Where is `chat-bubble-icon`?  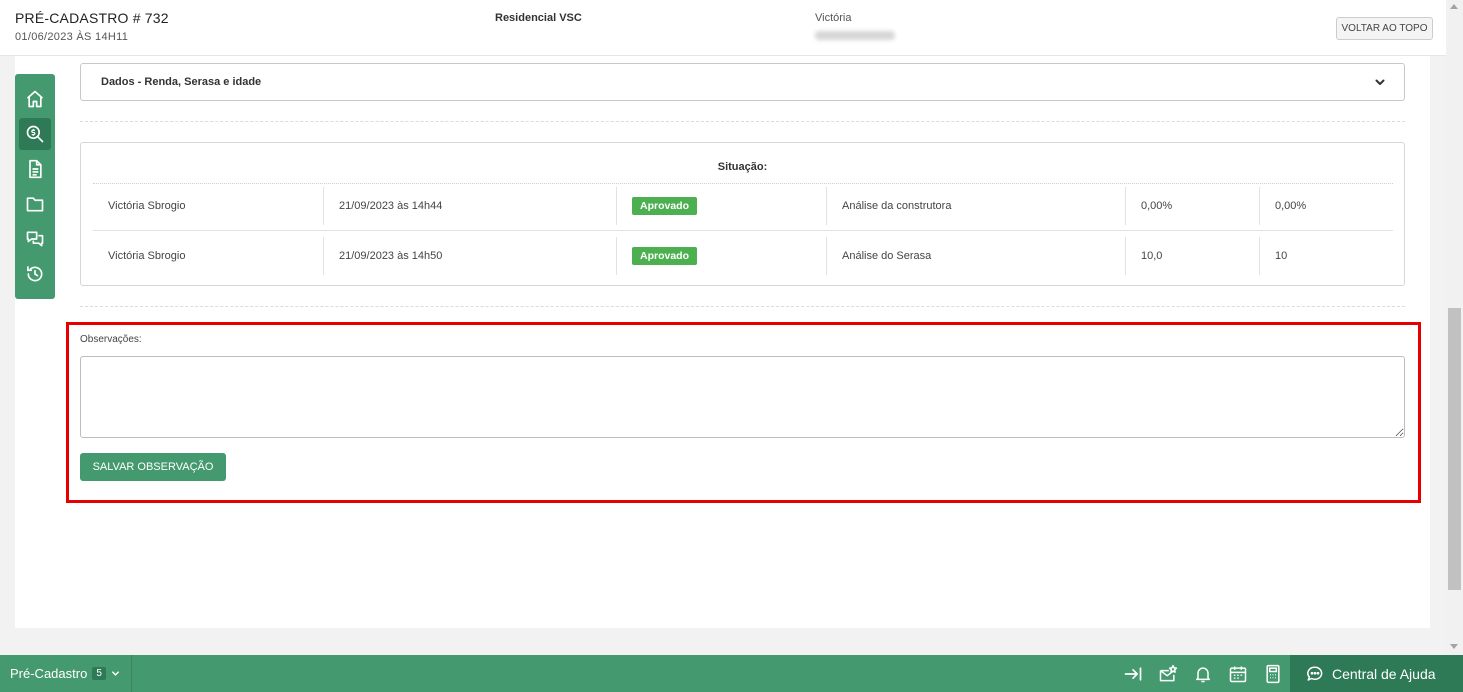
chat-bubble-icon is located at coordinates (1315, 673).